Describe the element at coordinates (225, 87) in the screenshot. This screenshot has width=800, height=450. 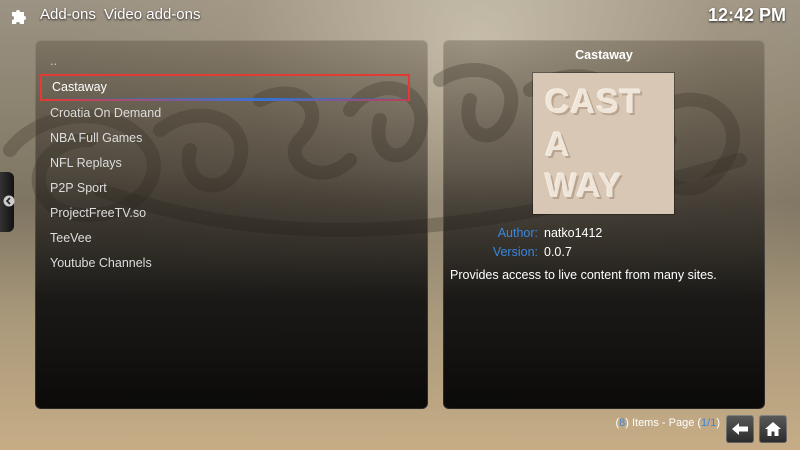
I see `list-item-castaway: Castaway` at that location.